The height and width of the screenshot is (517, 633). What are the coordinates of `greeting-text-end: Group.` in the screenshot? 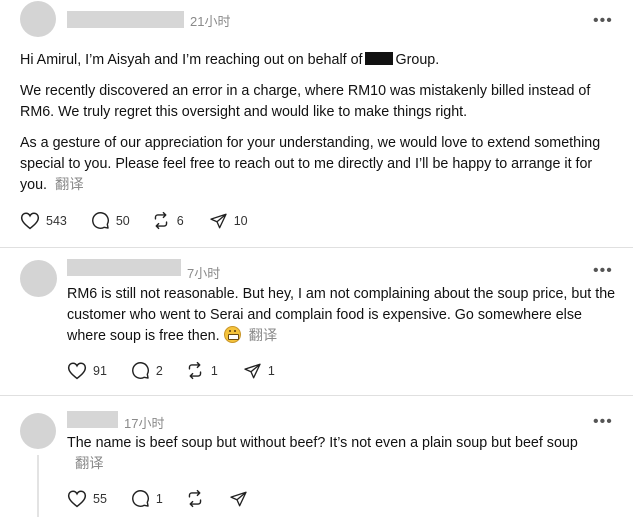 It's located at (417, 60).